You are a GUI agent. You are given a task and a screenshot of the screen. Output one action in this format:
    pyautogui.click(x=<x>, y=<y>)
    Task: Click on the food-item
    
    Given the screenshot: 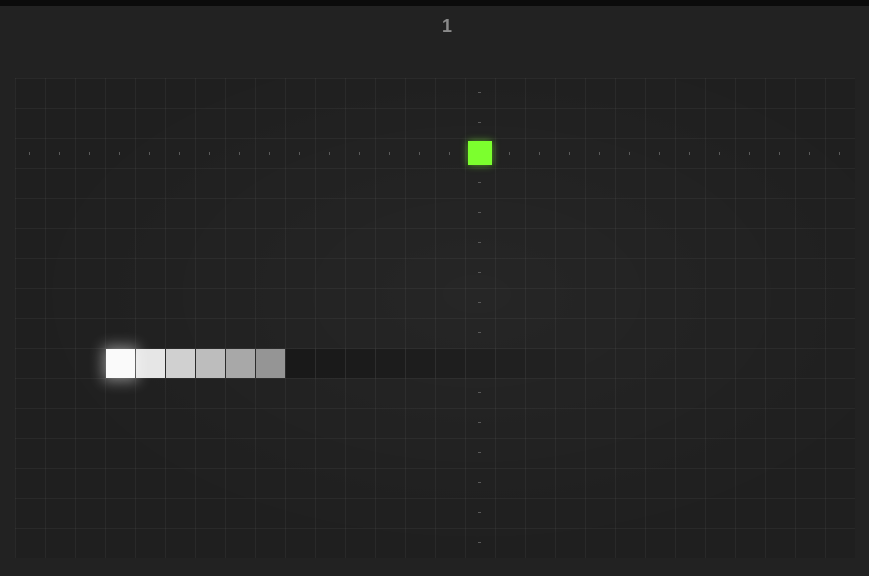 What is the action you would take?
    pyautogui.click(x=480, y=153)
    